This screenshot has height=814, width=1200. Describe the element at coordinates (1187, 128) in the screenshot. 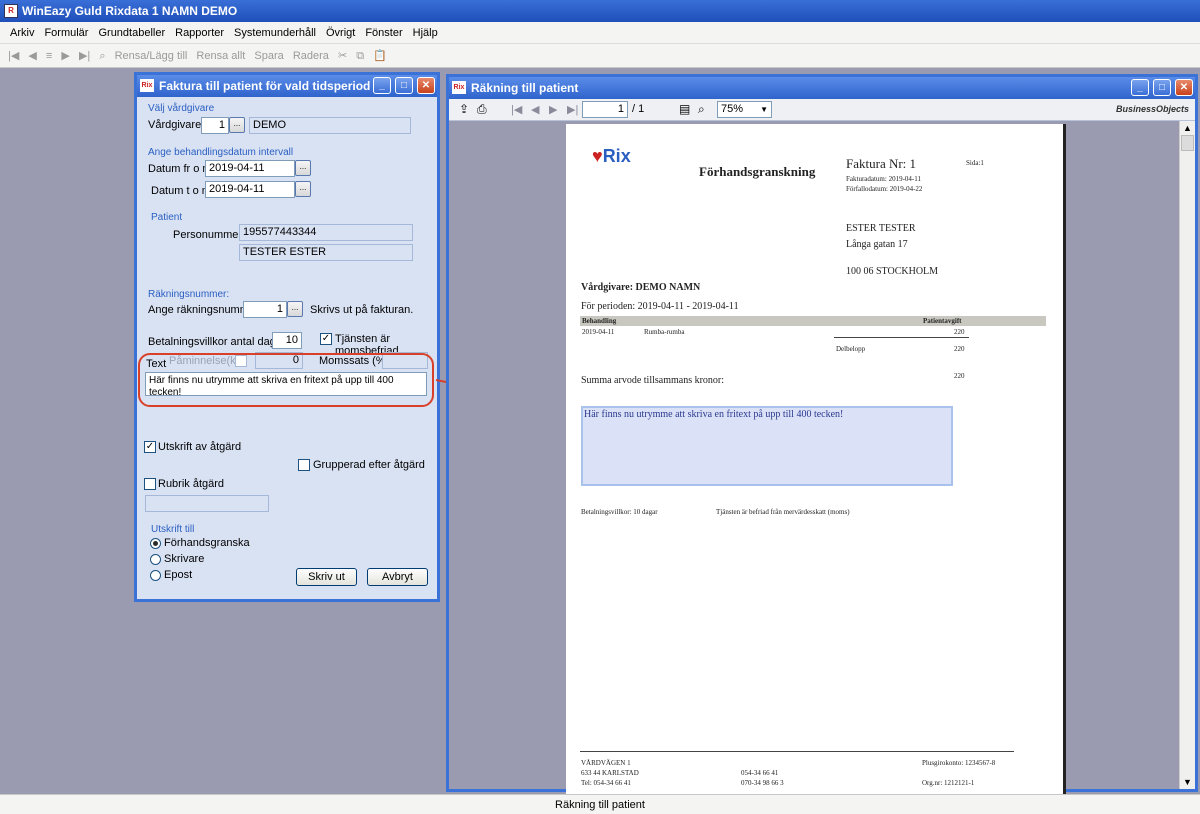

I see `scroll-up-icon: ▲` at that location.